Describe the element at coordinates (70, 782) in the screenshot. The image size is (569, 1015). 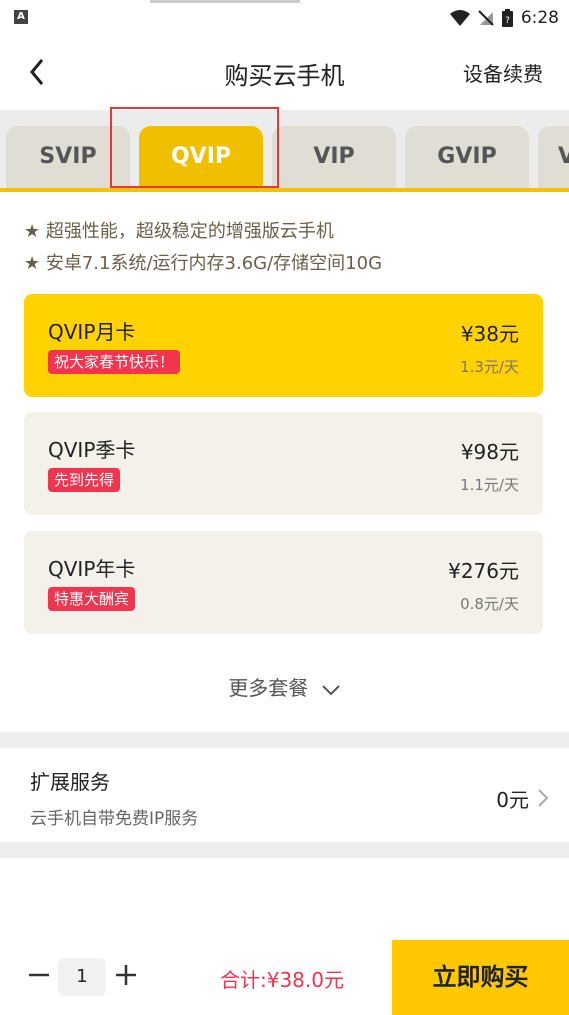
I see `extension-title: 扩展服务` at that location.